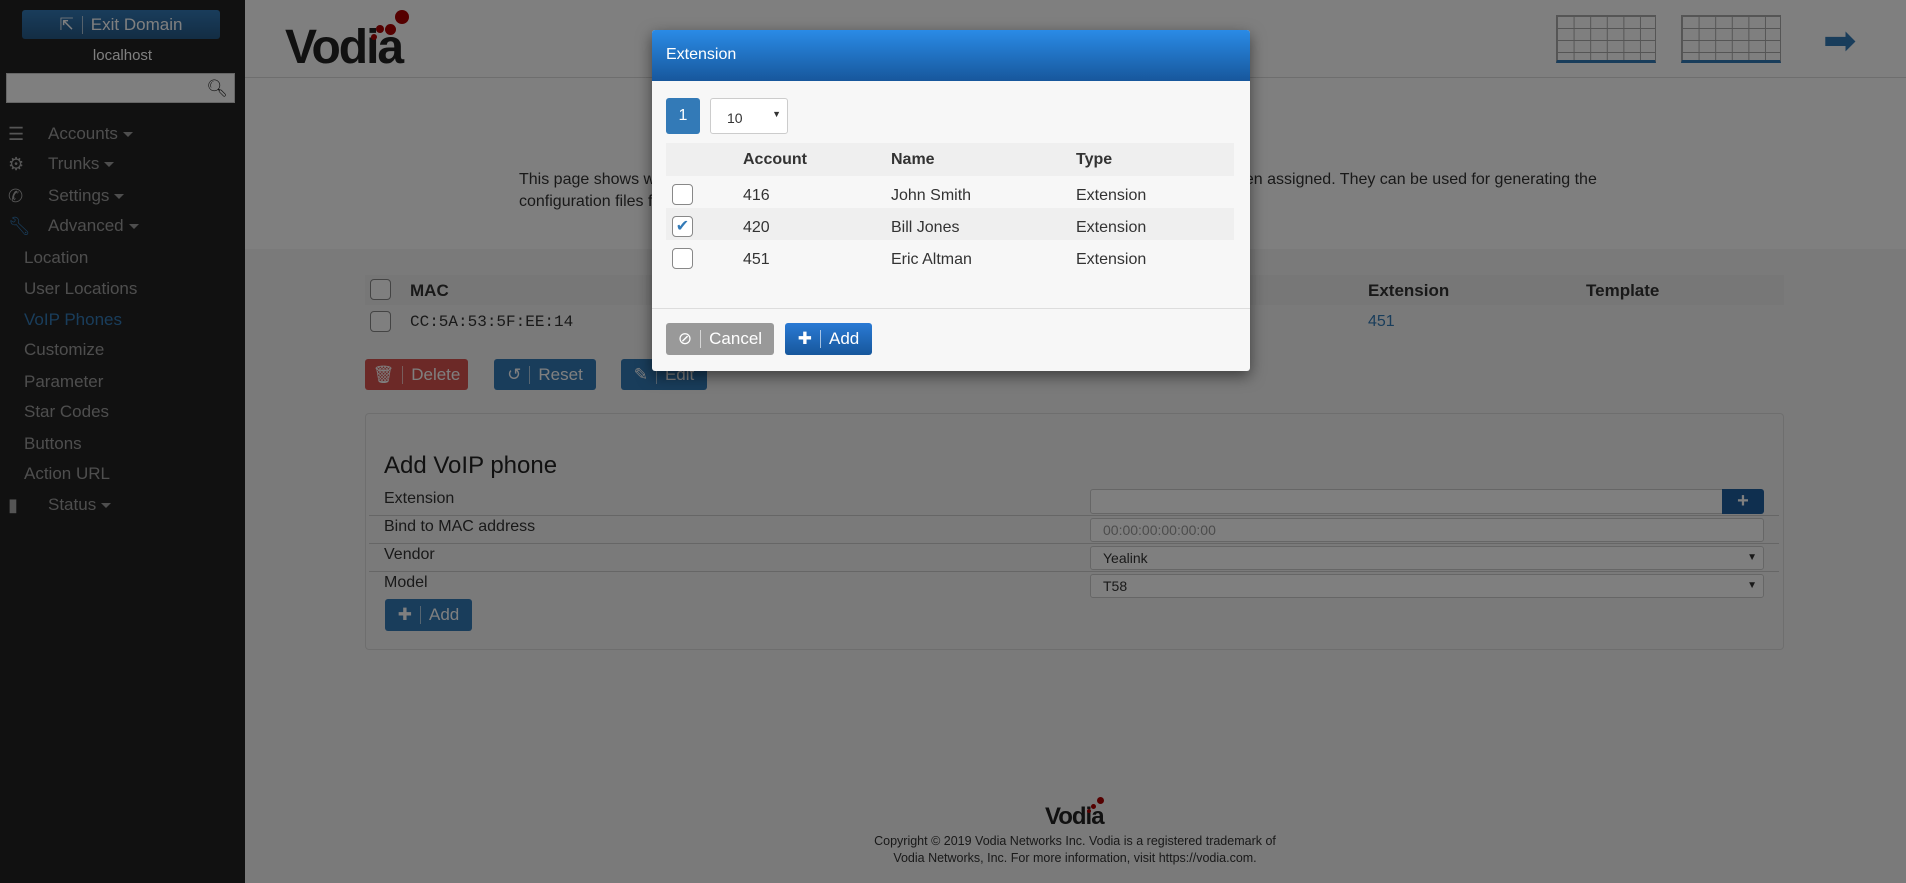 This screenshot has height=883, width=1906. Describe the element at coordinates (683, 116) in the screenshot. I see `pagination-page-1: 1` at that location.